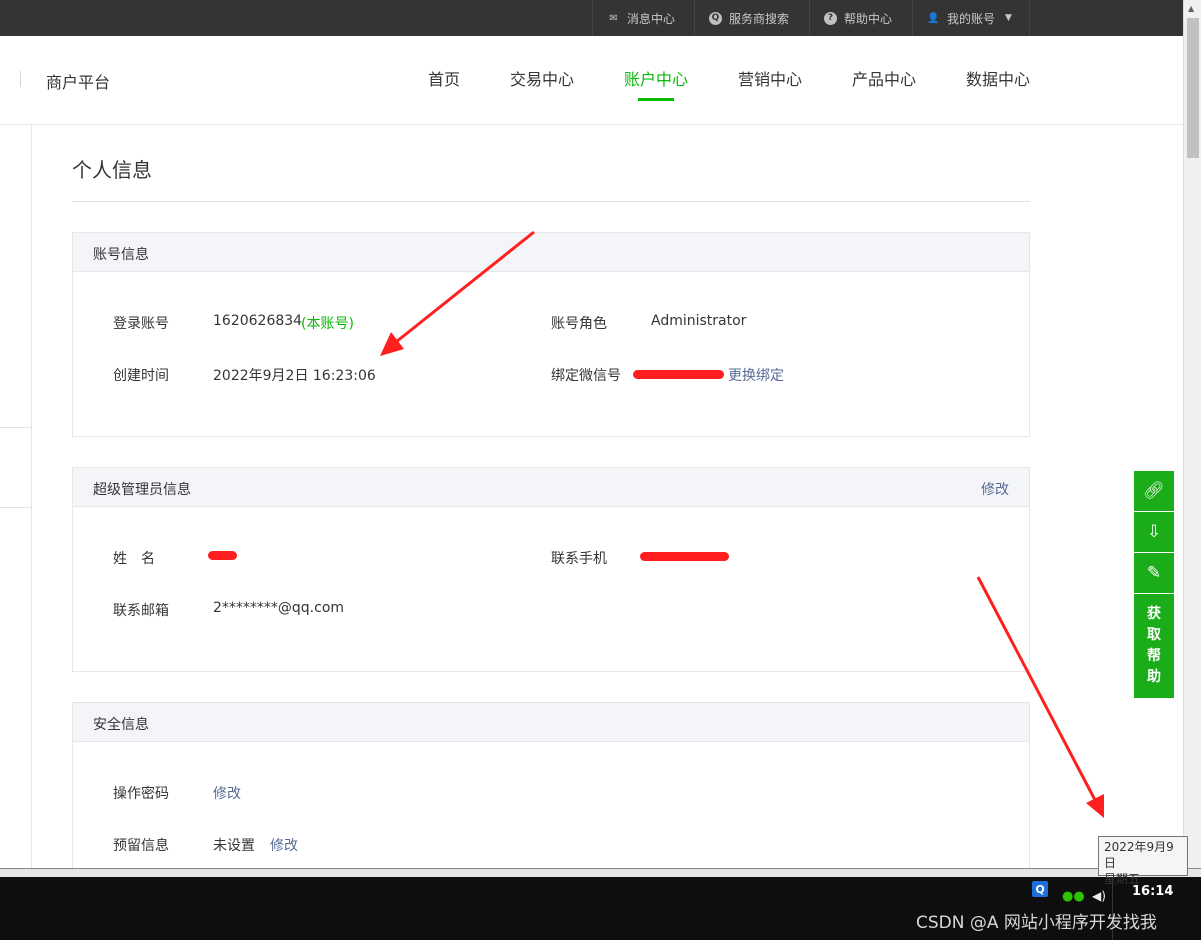 The height and width of the screenshot is (940, 1201). I want to click on reserved-info-value: 未设置, so click(234, 846).